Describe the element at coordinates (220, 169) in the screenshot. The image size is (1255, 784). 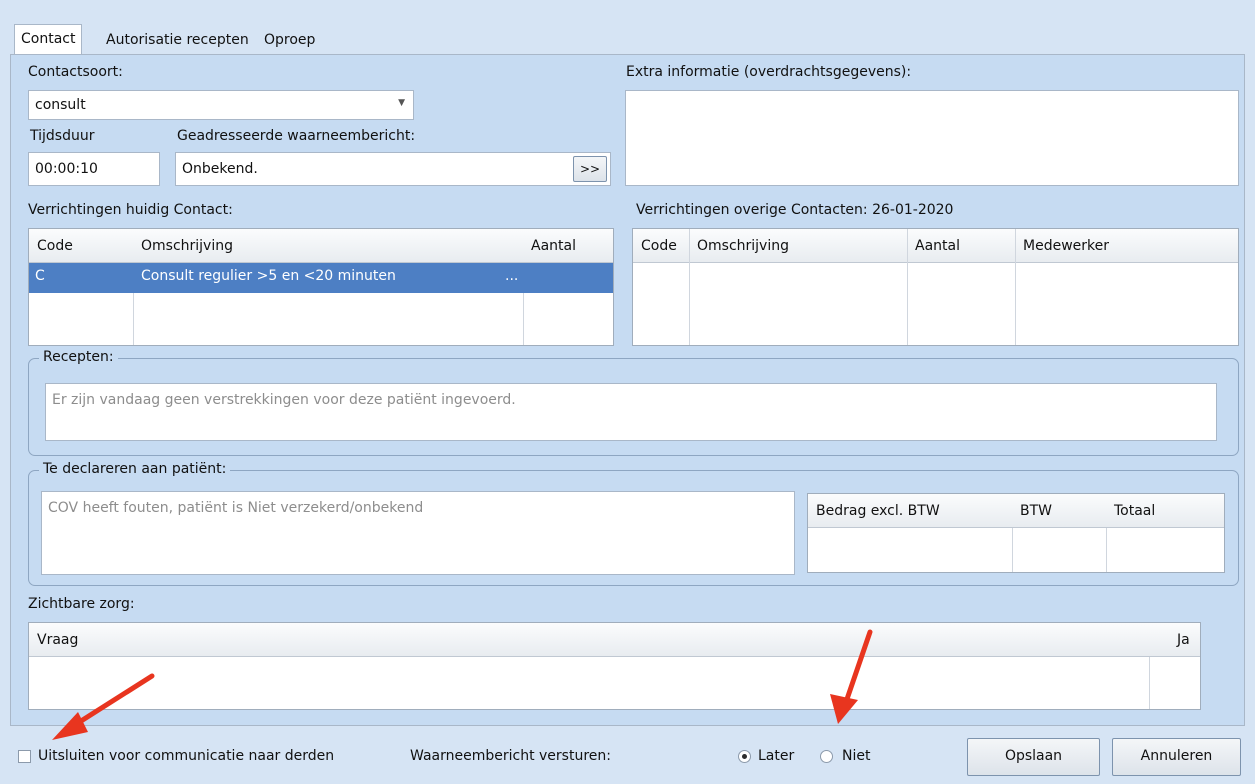
I see `geadresseerde-value: Onbekend.` at that location.